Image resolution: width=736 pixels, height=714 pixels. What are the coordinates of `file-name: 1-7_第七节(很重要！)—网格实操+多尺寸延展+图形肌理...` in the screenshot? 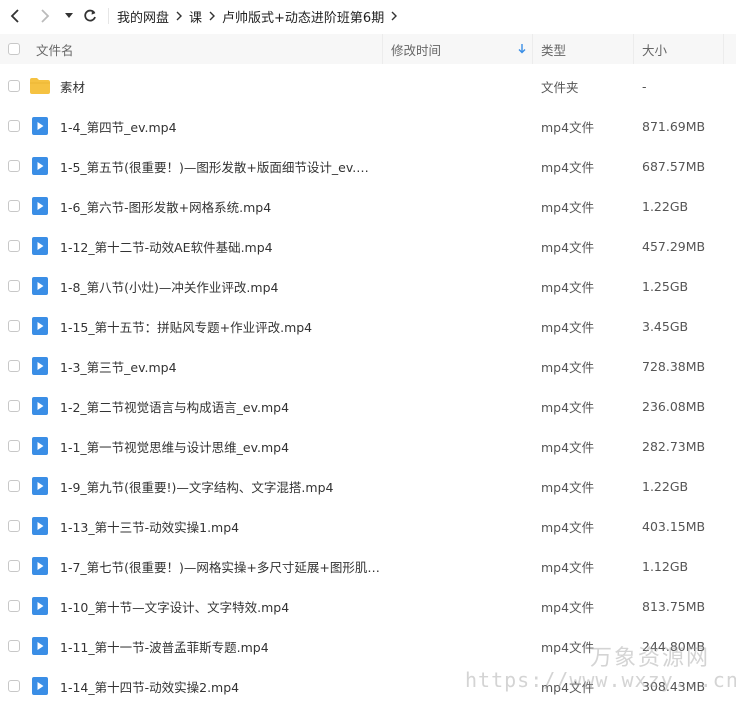 It's located at (220, 566).